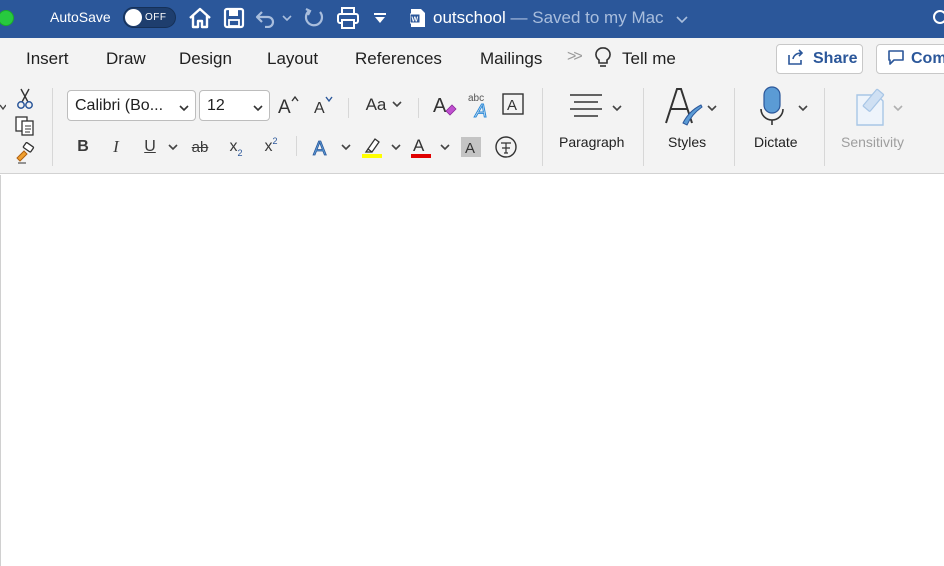 The image size is (944, 566). I want to click on undo-dropdown-chevron-icon, so click(287, 18).